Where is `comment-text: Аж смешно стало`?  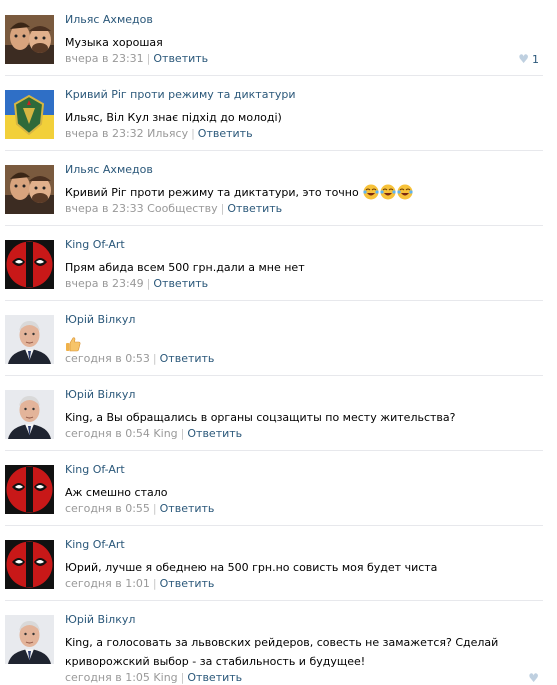
comment-text: Аж смешно стало is located at coordinates (116, 492).